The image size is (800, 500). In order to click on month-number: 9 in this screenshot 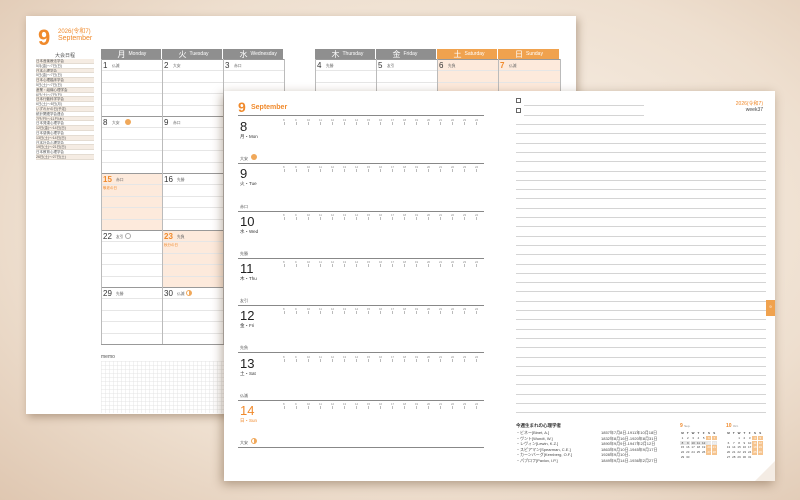, I will do `click(44, 37)`.